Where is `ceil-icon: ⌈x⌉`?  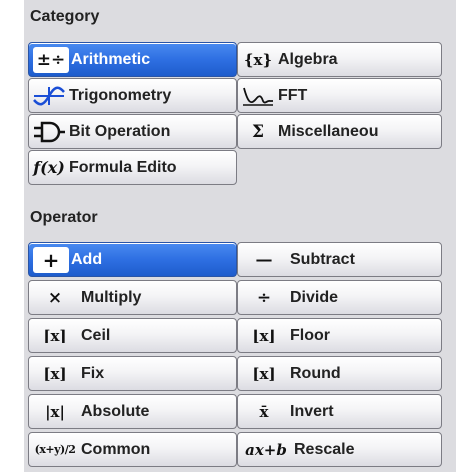
ceil-icon: ⌈x⌉ is located at coordinates (55, 335).